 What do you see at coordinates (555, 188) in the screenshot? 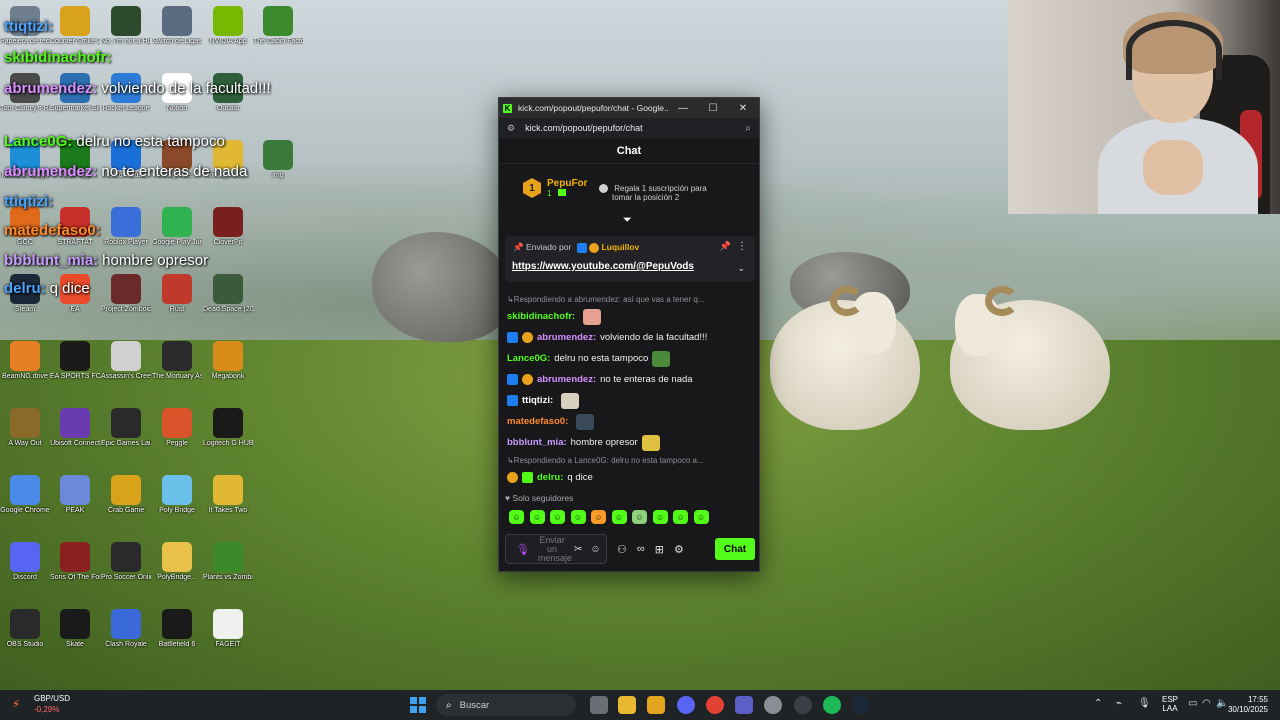
I see `sub-leaderboard-entry: 1 PepuFor 1` at bounding box center [555, 188].